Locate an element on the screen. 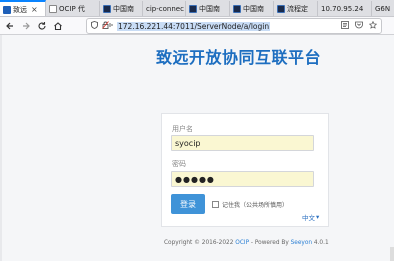 The width and height of the screenshot is (394, 261). remember-me-label: 记住我（公共场所慎用） is located at coordinates (255, 205).